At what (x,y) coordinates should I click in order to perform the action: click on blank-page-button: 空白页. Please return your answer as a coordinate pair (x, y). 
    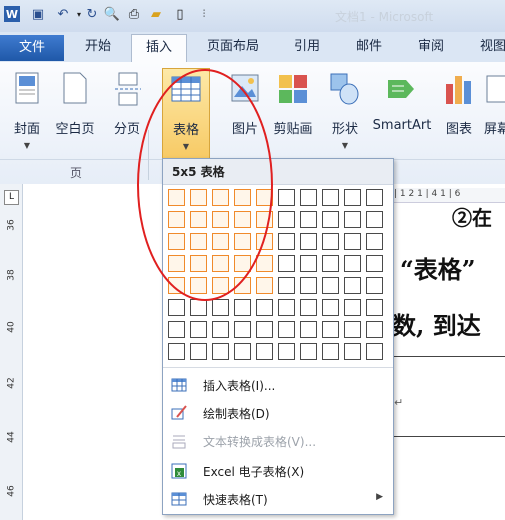
    Looking at the image, I should click on (75, 114).